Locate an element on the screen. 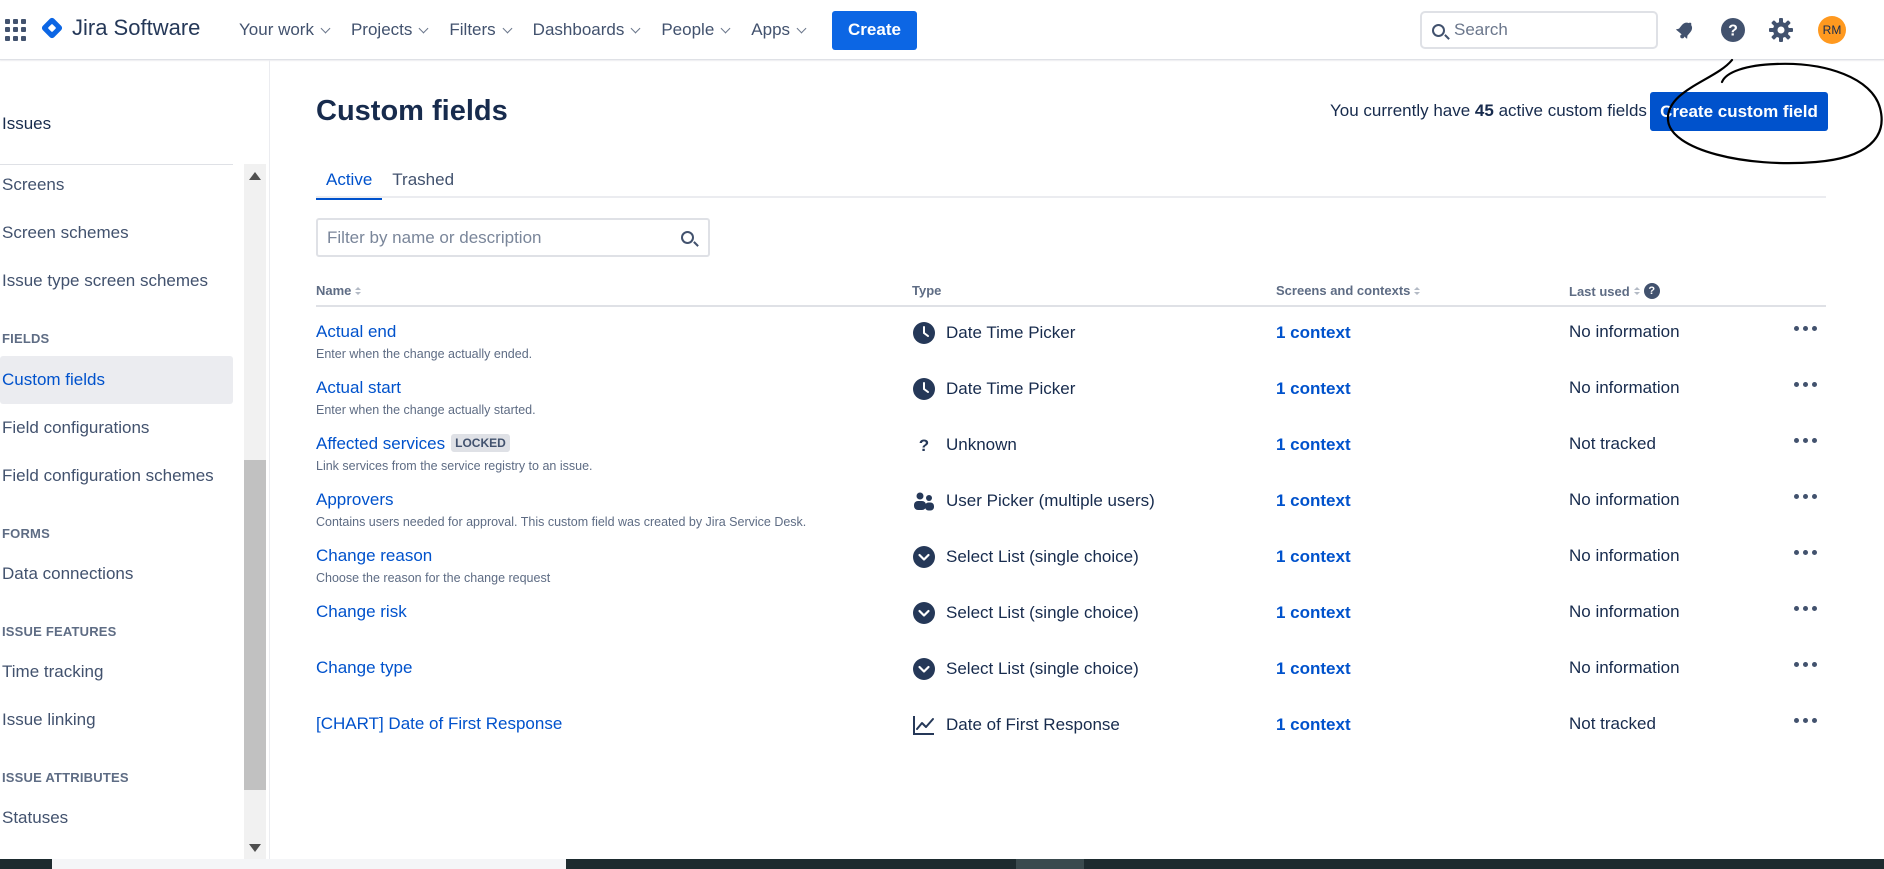 Image resolution: width=1884 pixels, height=869 pixels. jira-logo: Jira Software is located at coordinates (120, 28).